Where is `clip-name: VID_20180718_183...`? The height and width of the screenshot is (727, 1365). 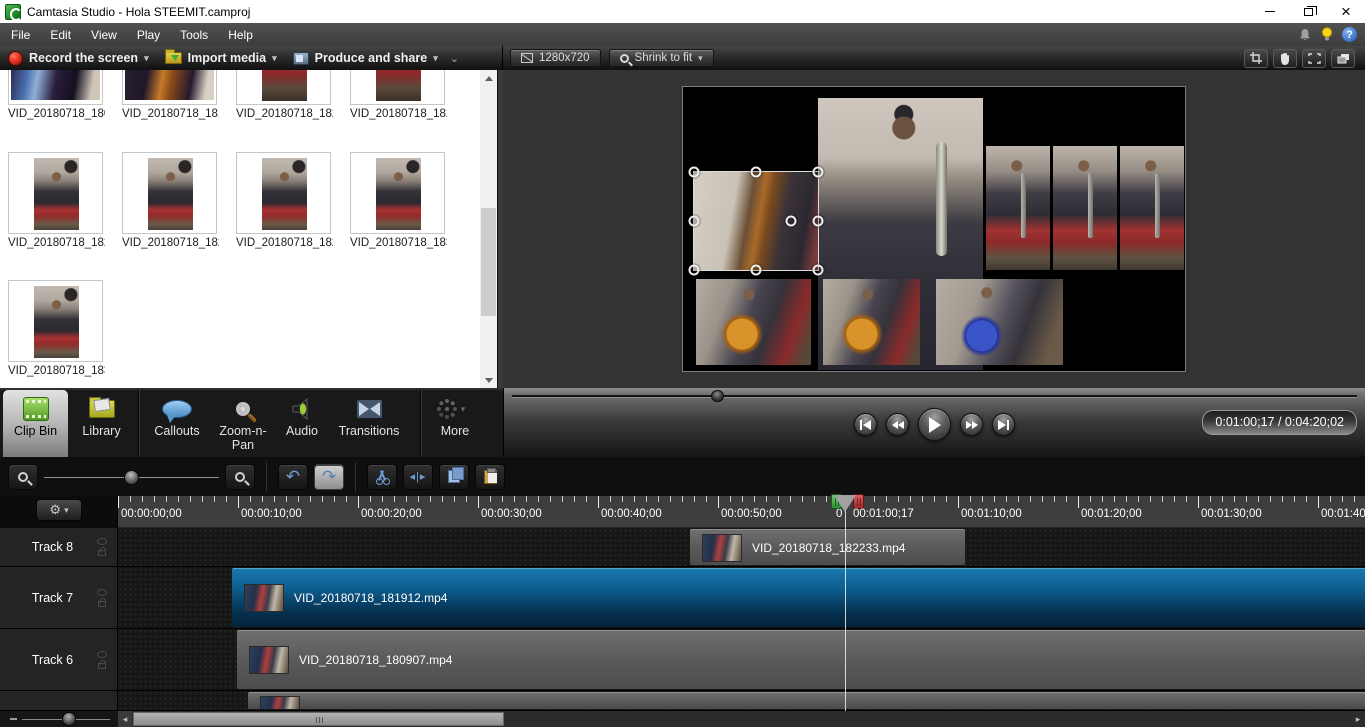 clip-name: VID_20180718_183... is located at coordinates (56, 371).